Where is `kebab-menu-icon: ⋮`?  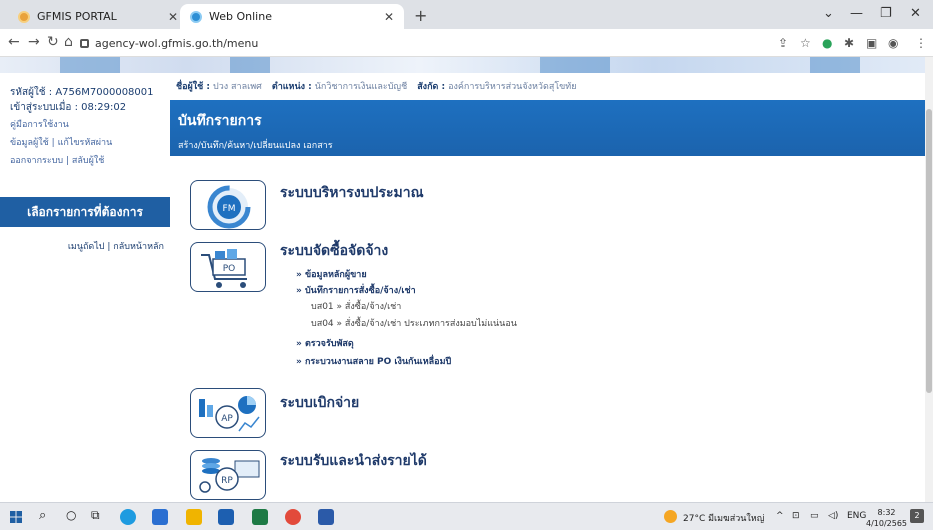
kebab-menu-icon: ⋮ is located at coordinates (921, 43).